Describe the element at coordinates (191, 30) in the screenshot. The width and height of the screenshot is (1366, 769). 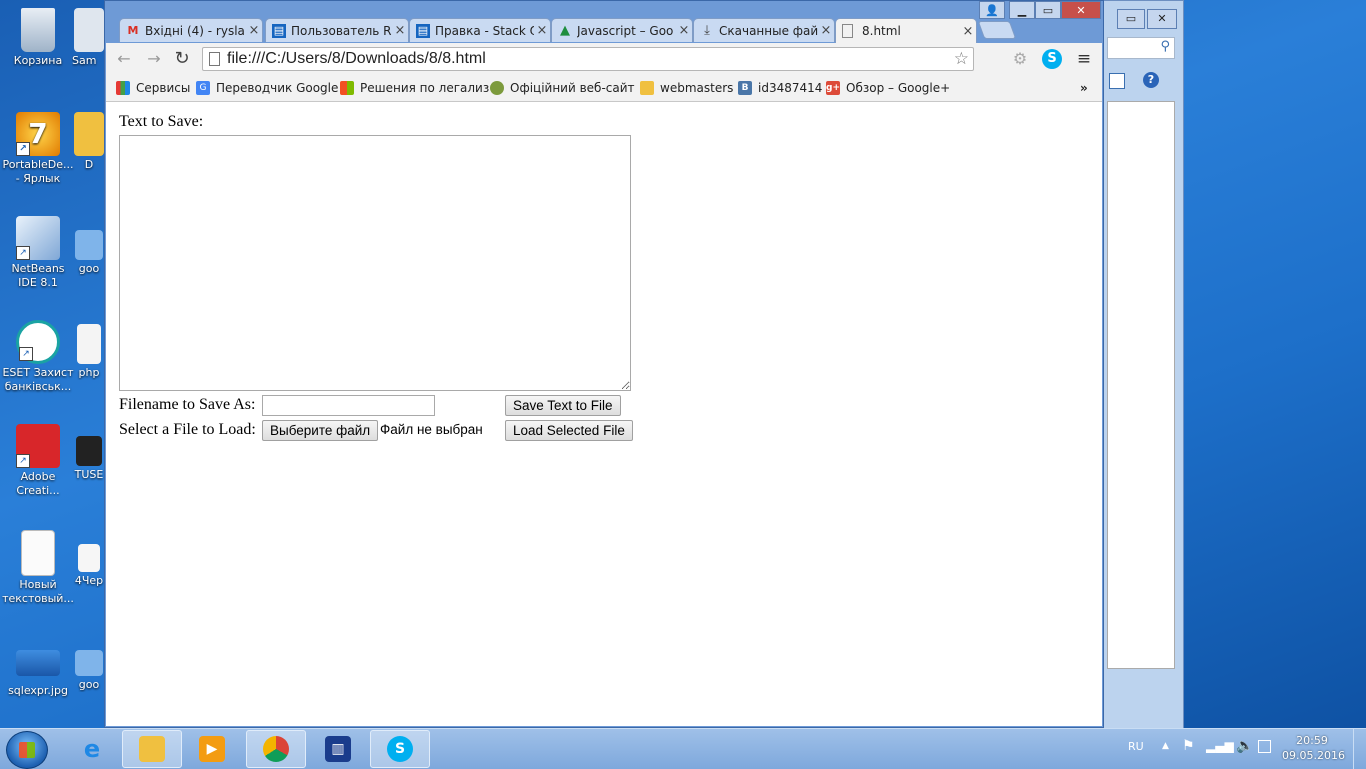
I see `tab-gmail: M Вхідні (4) - rysla ×` at that location.